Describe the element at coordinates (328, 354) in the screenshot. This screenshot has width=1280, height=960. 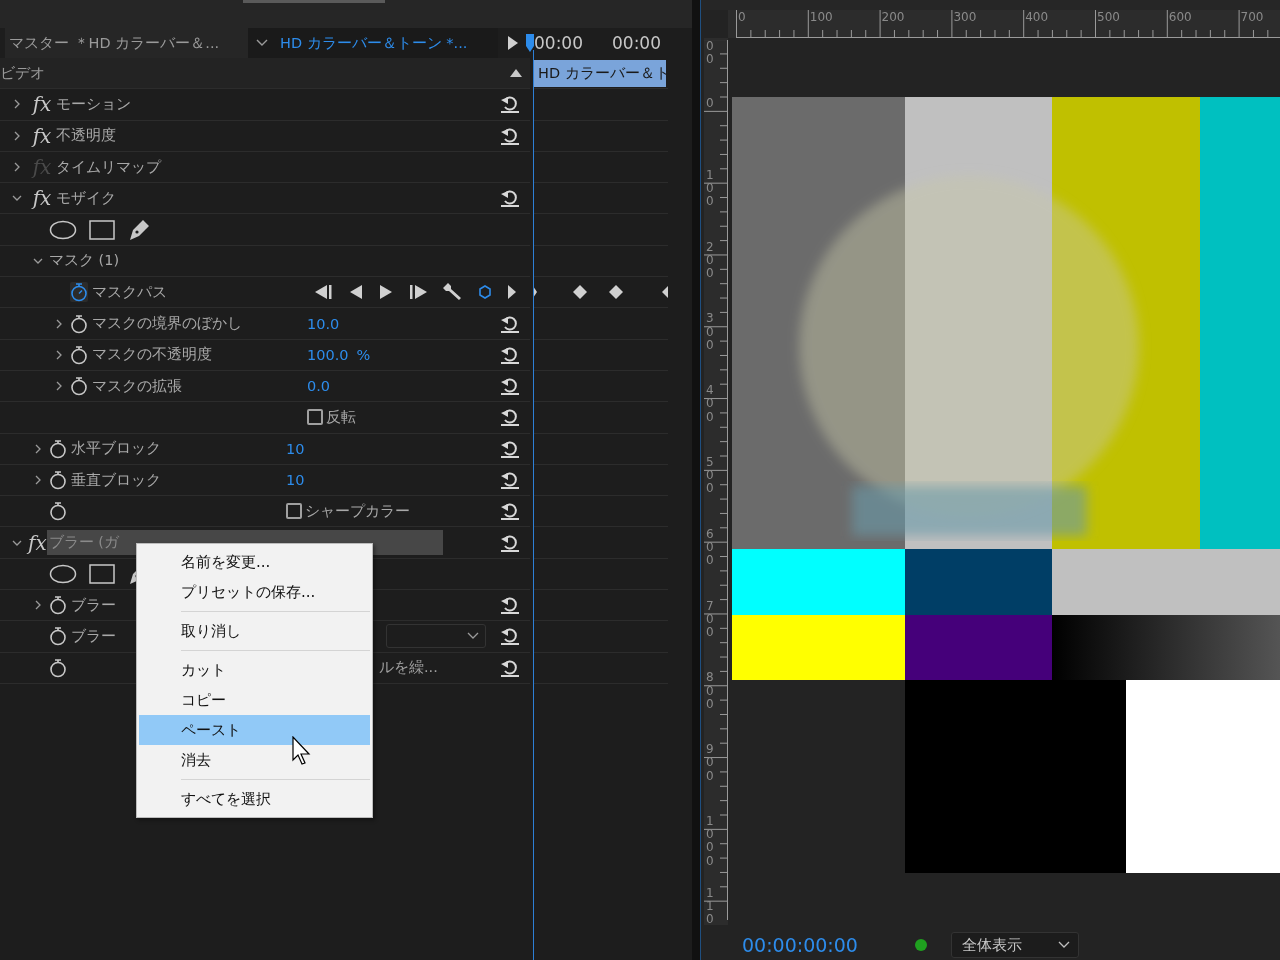
I see `property-value: 100.0` at that location.